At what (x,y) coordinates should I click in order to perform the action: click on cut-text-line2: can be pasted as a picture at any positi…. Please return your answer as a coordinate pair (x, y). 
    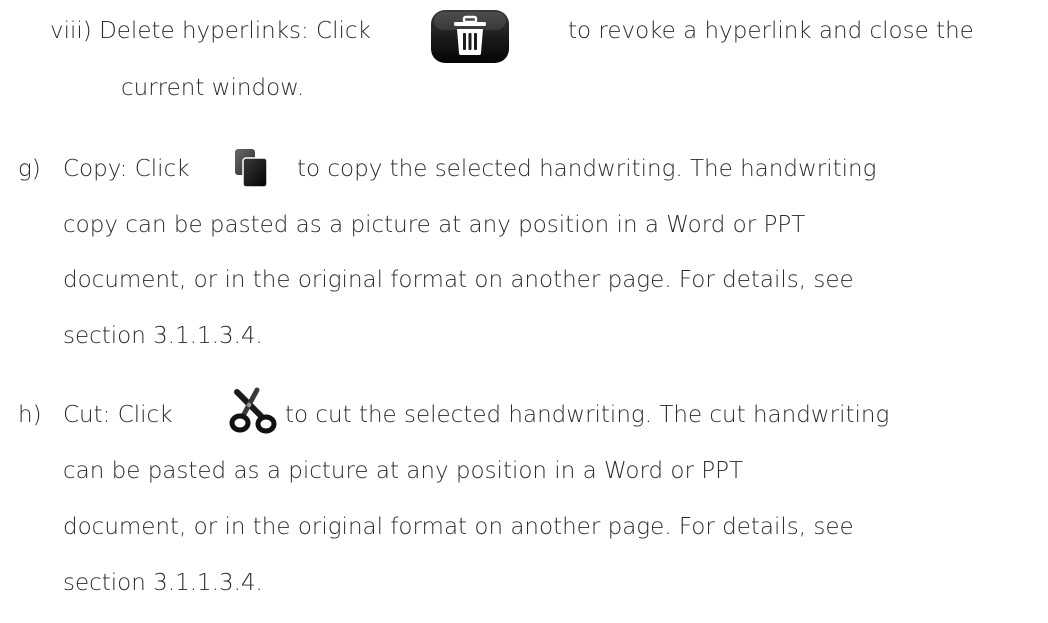
    Looking at the image, I should click on (403, 471).